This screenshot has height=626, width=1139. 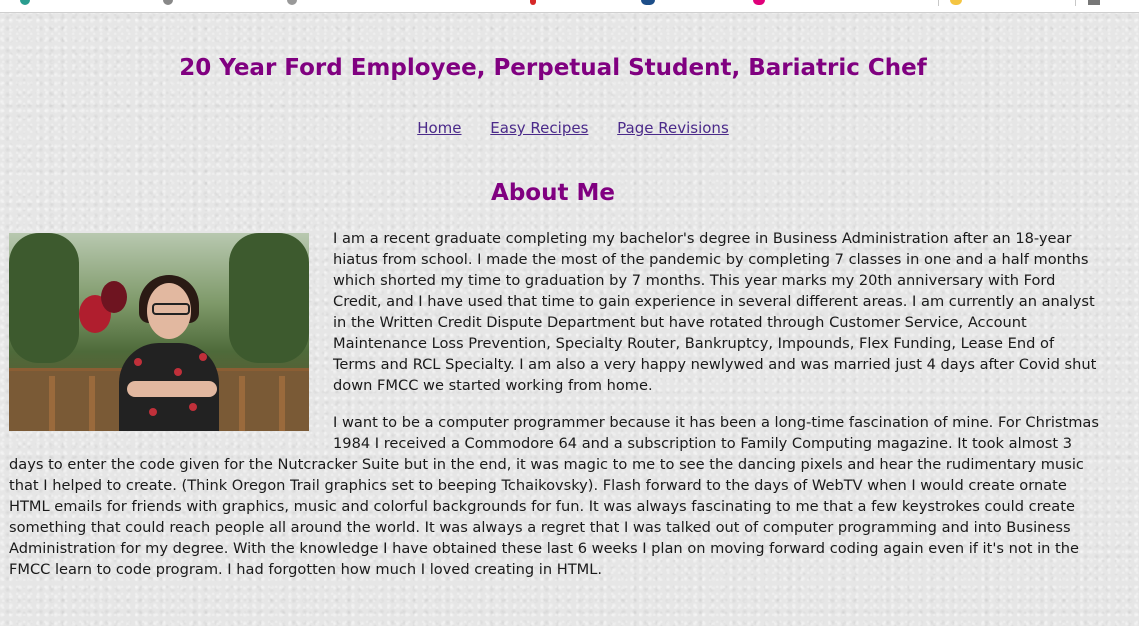 I want to click on nav-link-page-revisions: Page Revisions, so click(x=673, y=128).